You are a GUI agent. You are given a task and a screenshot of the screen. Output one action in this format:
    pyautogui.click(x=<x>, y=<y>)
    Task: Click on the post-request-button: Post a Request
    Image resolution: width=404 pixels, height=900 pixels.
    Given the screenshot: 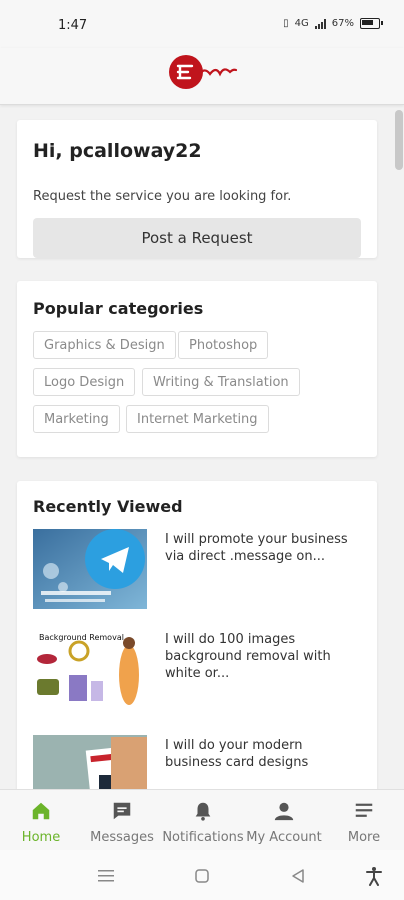 What is the action you would take?
    pyautogui.click(x=197, y=238)
    